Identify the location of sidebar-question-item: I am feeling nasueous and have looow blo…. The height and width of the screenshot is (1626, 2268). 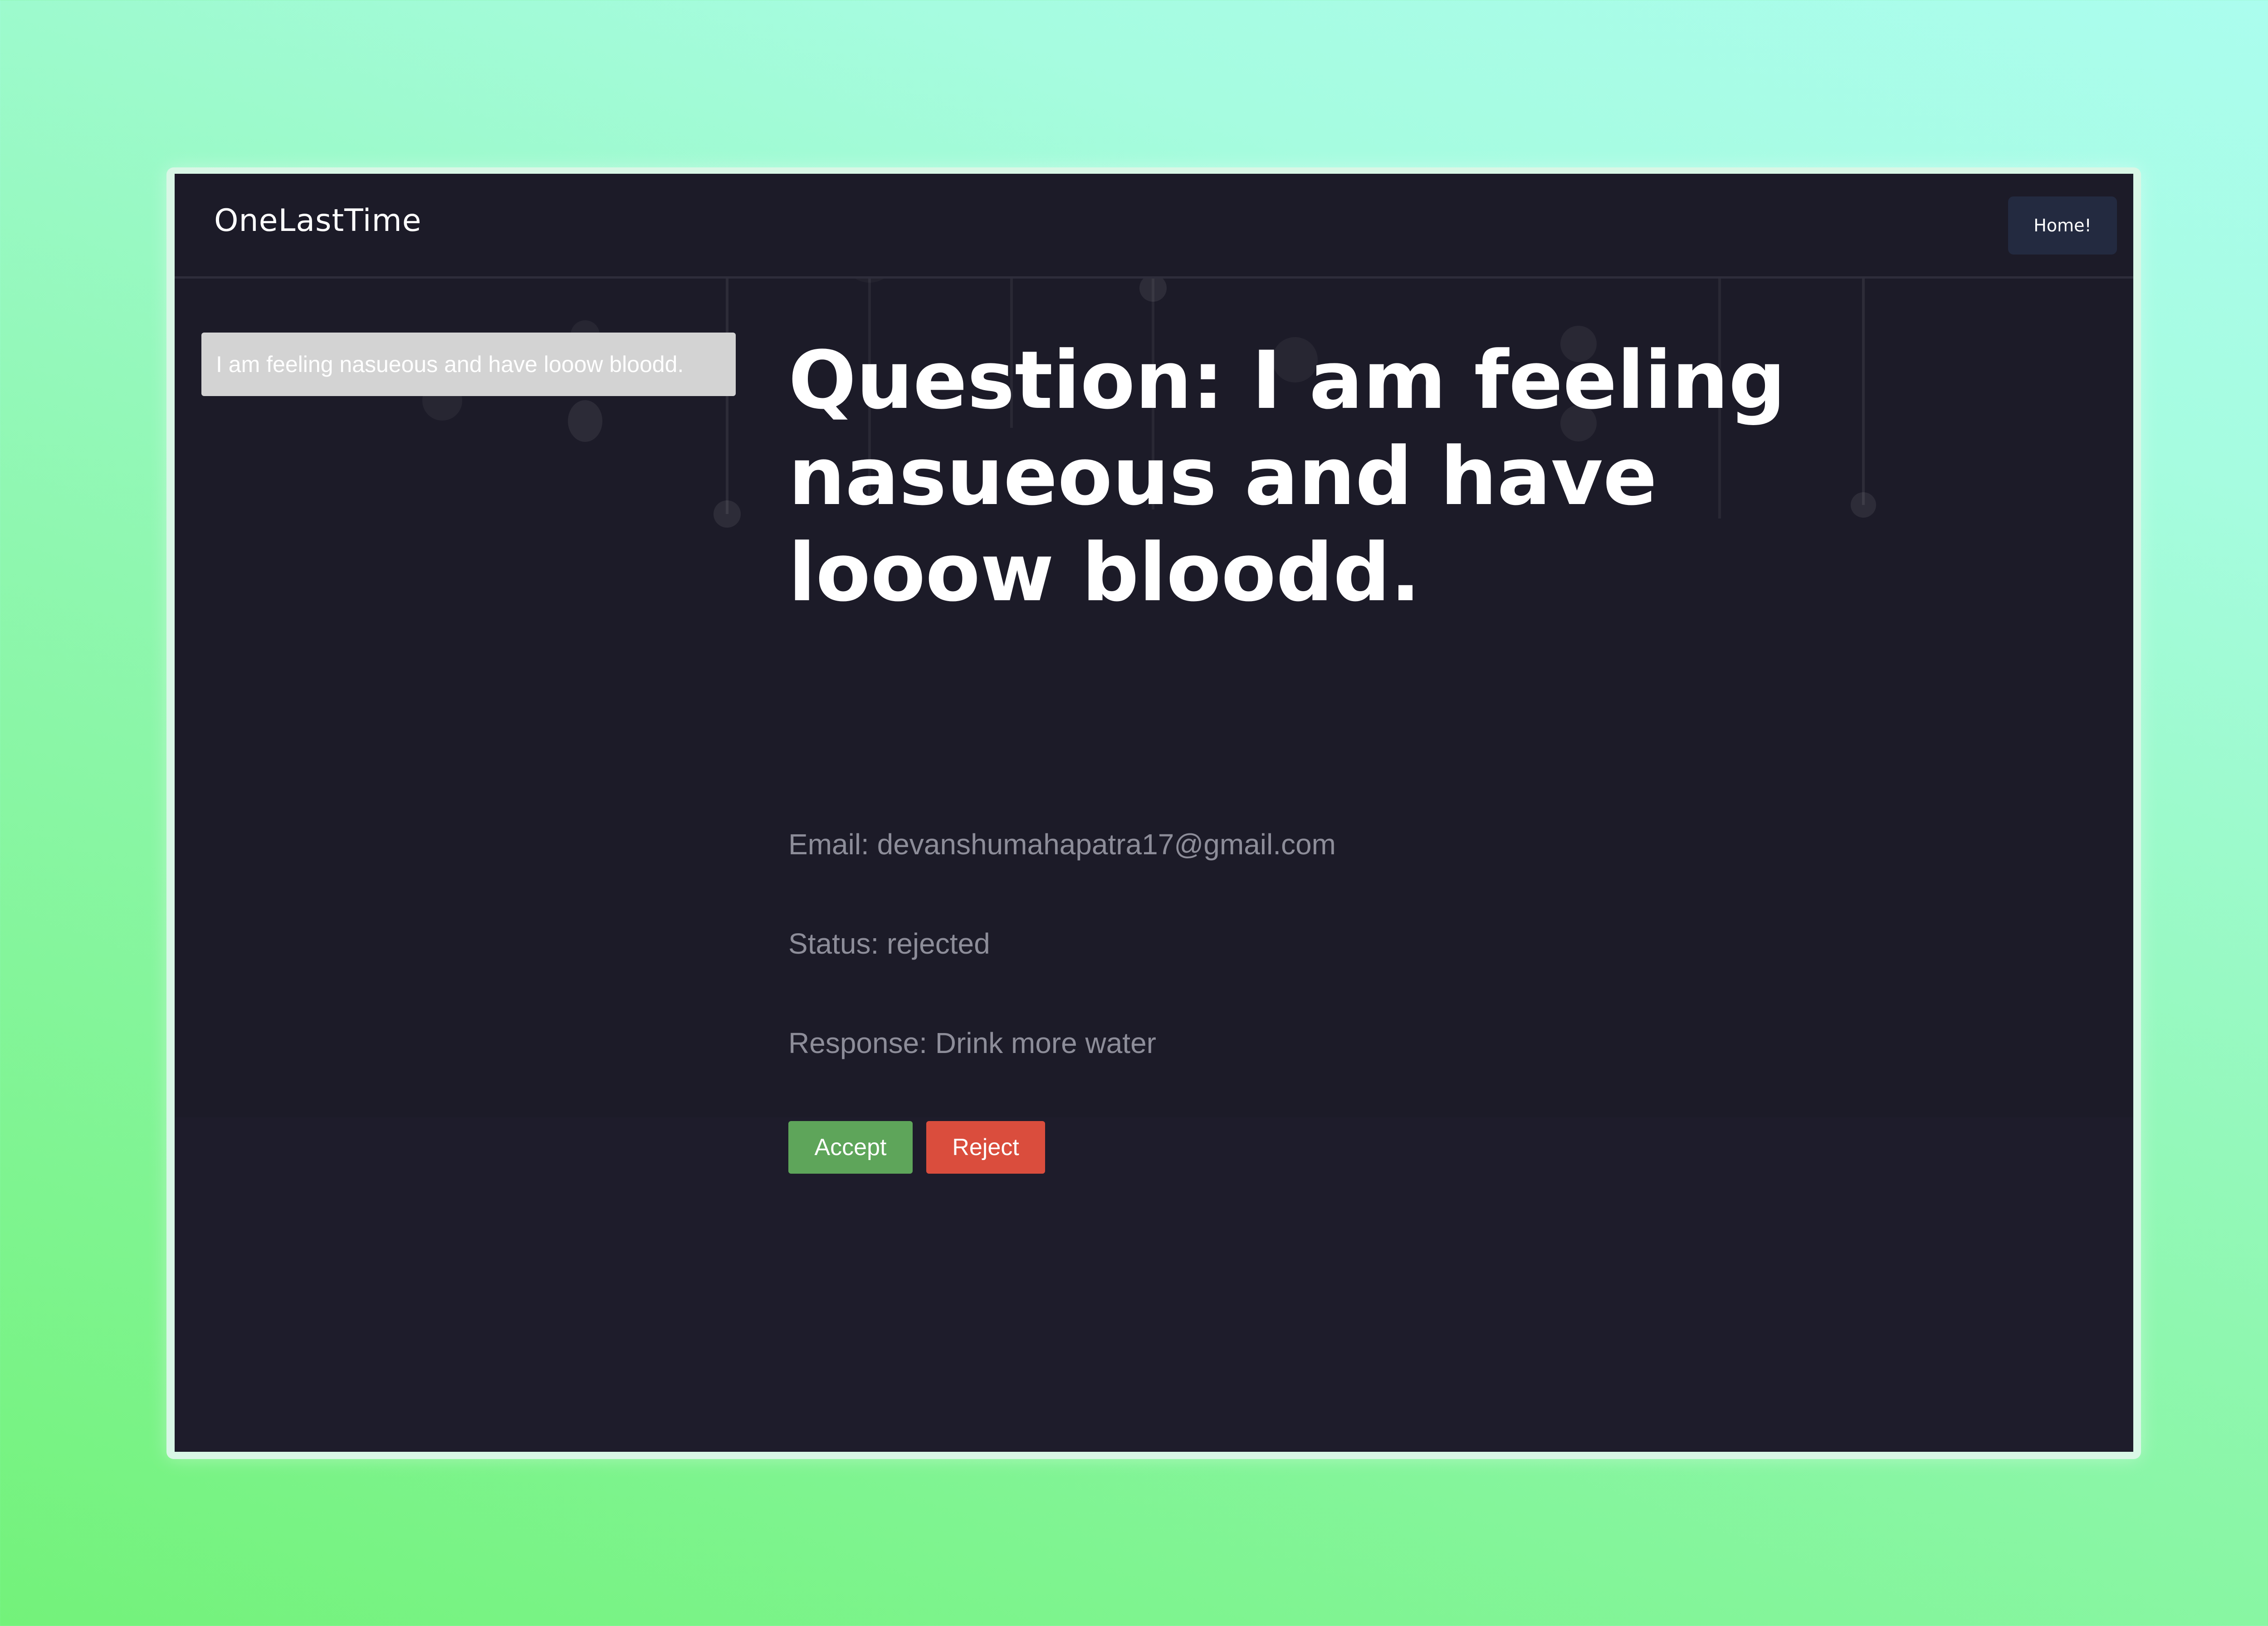
(468, 364).